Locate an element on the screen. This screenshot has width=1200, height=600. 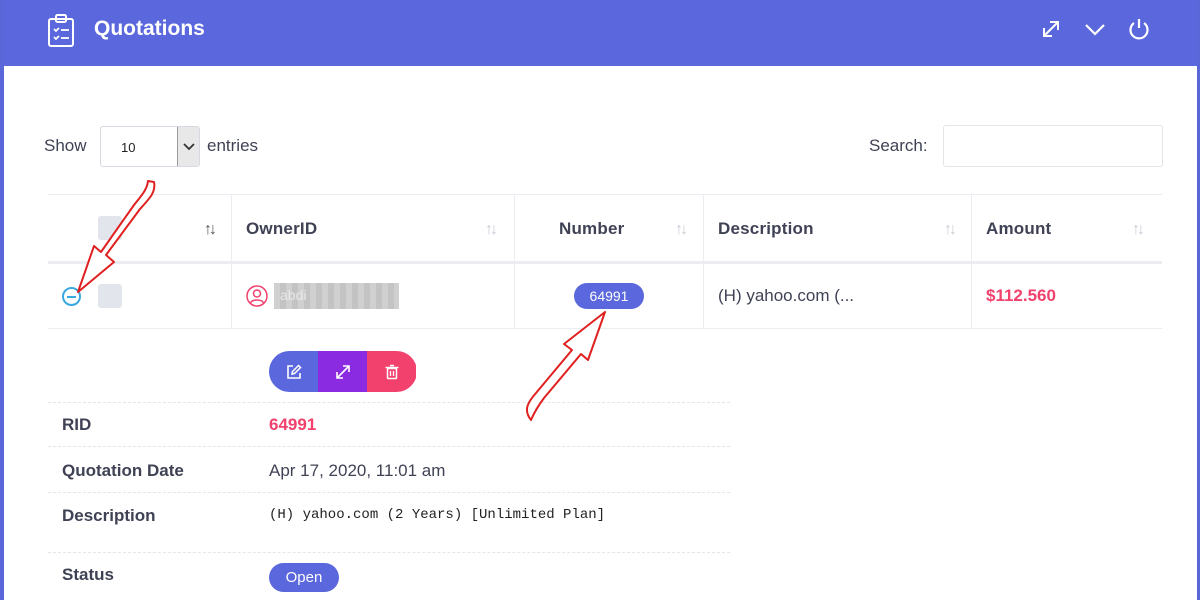
row-actions is located at coordinates (343, 371).